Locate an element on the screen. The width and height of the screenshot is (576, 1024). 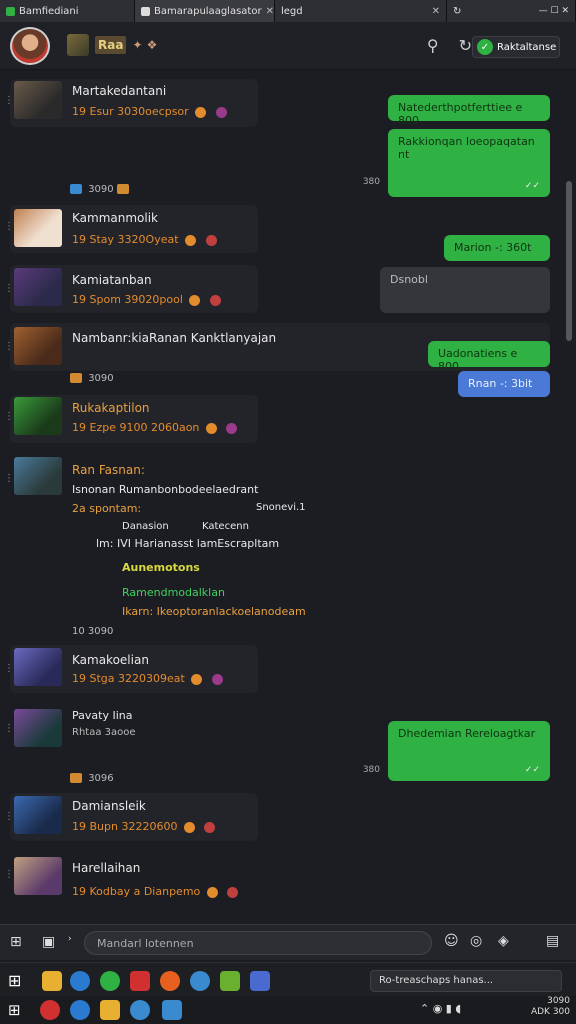
send-icon: ▤ is located at coordinates (552, 941).